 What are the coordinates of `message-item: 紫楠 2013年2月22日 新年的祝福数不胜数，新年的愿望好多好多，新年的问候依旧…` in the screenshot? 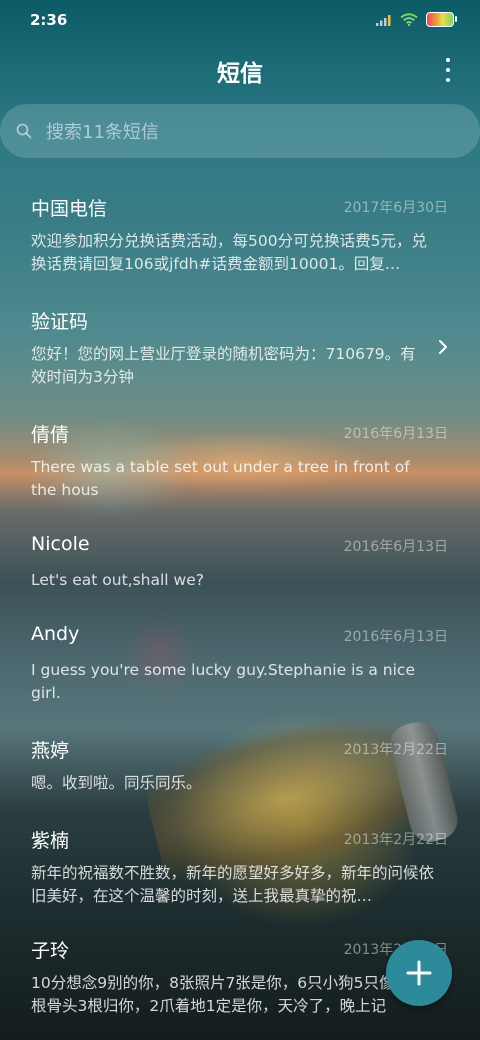 It's located at (240, 876).